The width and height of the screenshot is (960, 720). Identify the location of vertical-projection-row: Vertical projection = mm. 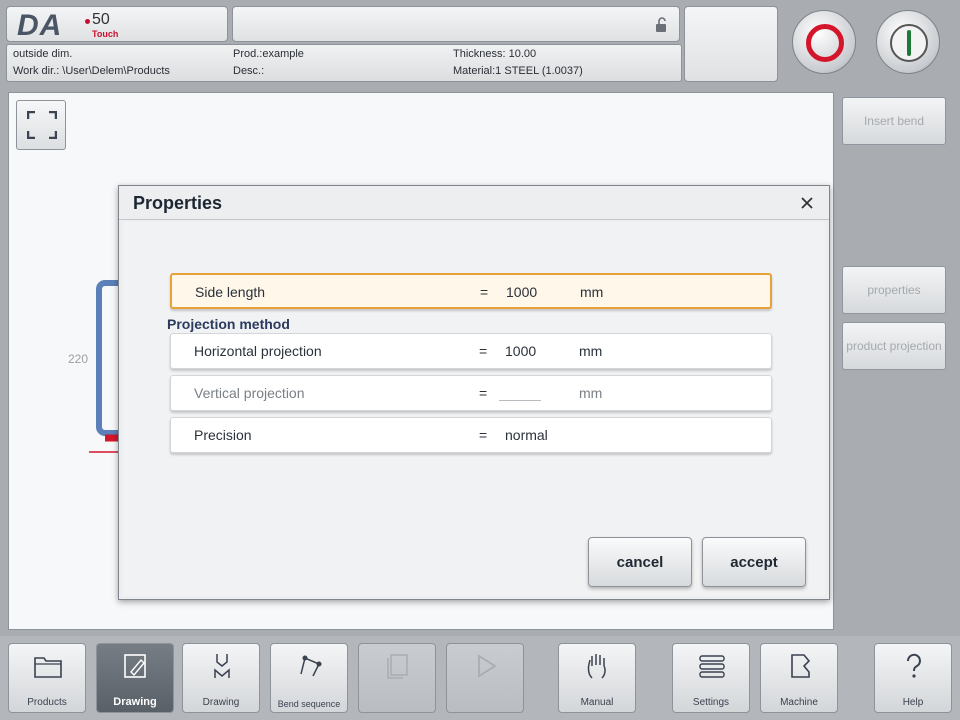
(471, 393).